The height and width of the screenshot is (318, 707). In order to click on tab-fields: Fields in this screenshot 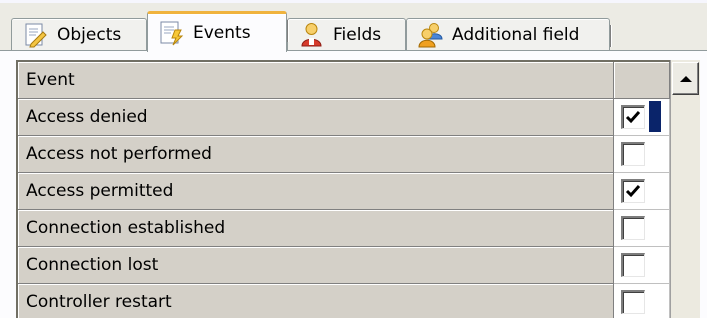, I will do `click(347, 34)`.